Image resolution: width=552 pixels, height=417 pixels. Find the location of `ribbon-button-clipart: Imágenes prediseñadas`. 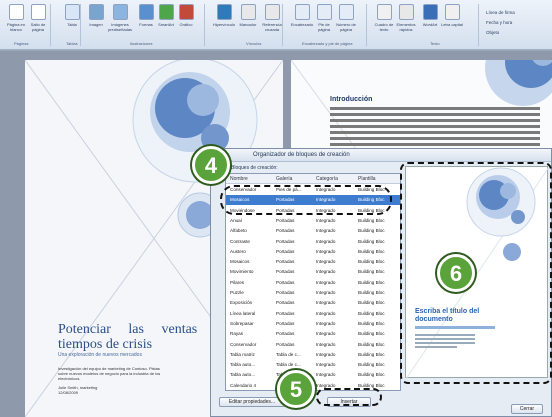

ribbon-button-clipart: Imágenes prediseñadas is located at coordinates (120, 18).